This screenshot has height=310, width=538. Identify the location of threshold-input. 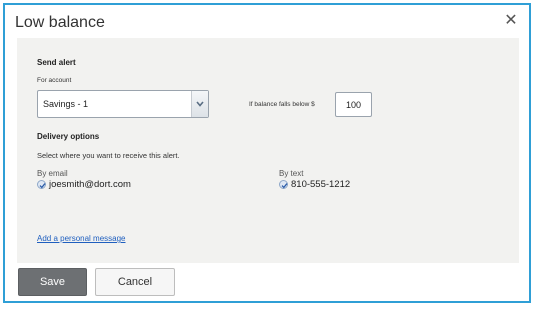
(353, 104).